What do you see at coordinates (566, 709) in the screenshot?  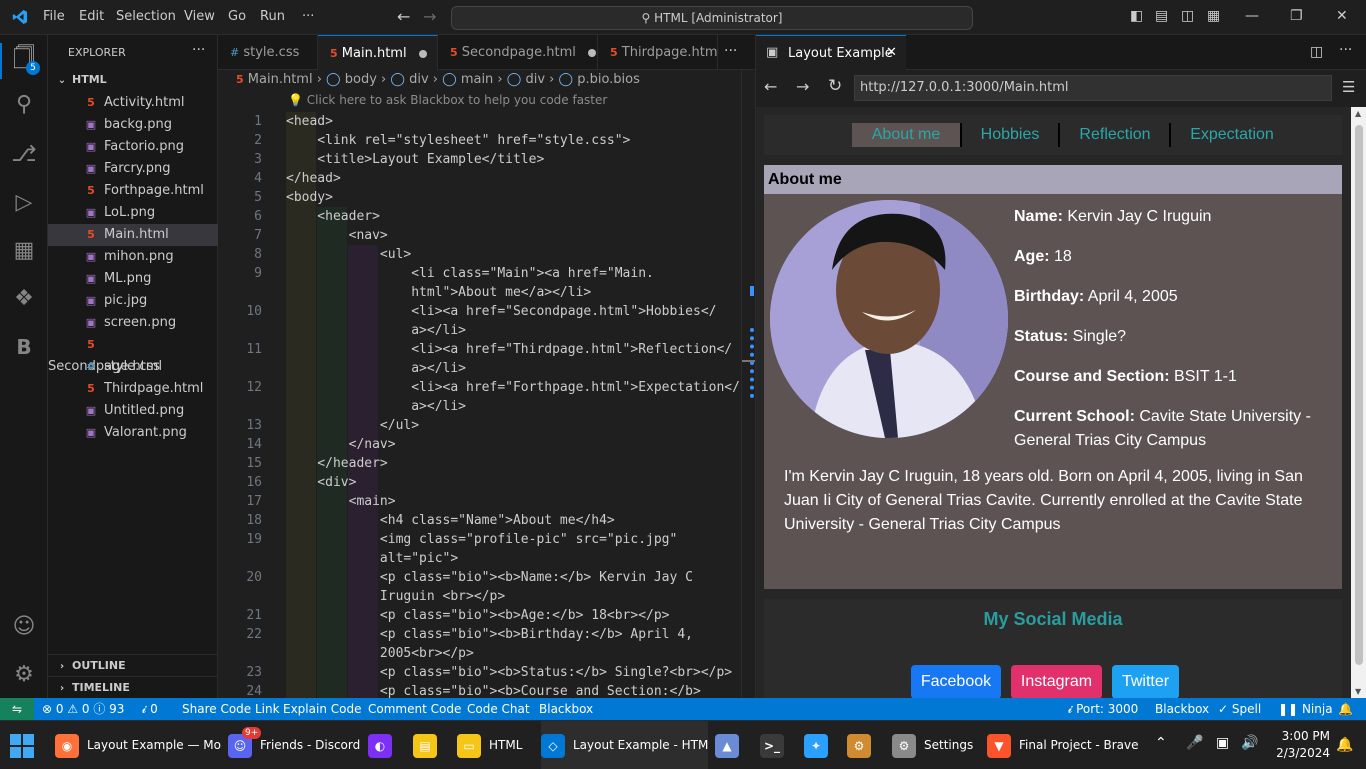 I see `blackbox-status: Blackbox` at bounding box center [566, 709].